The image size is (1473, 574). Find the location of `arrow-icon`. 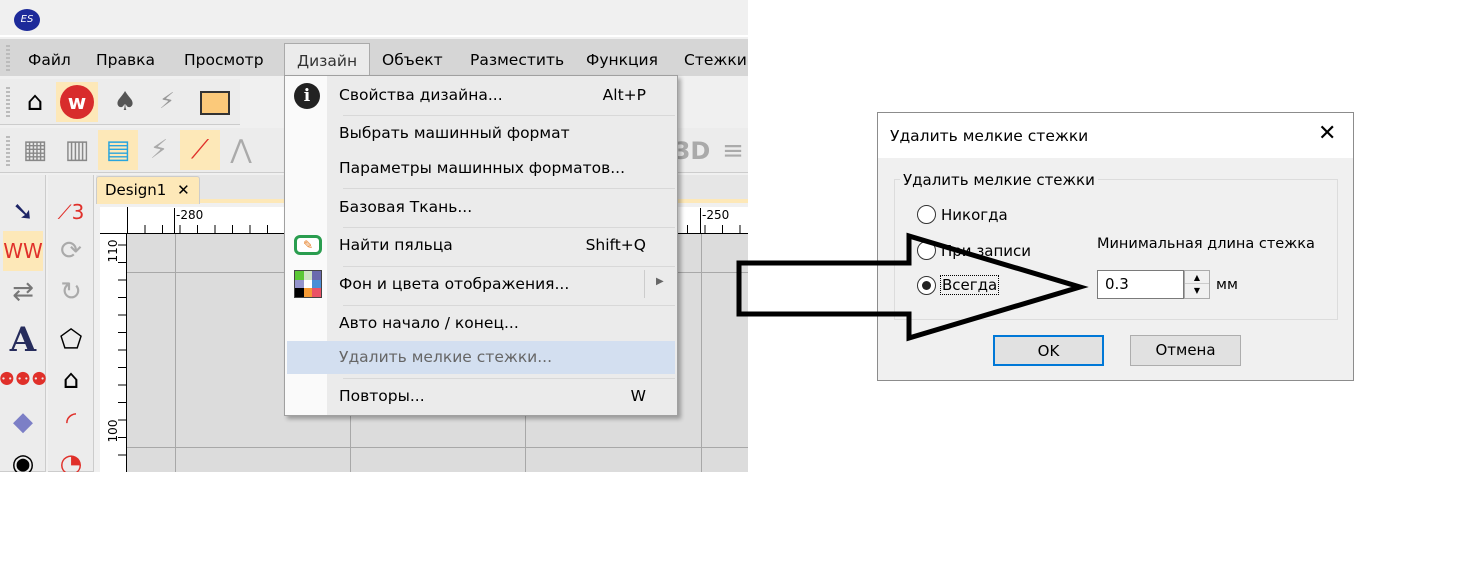

arrow-icon is located at coordinates (912, 287).